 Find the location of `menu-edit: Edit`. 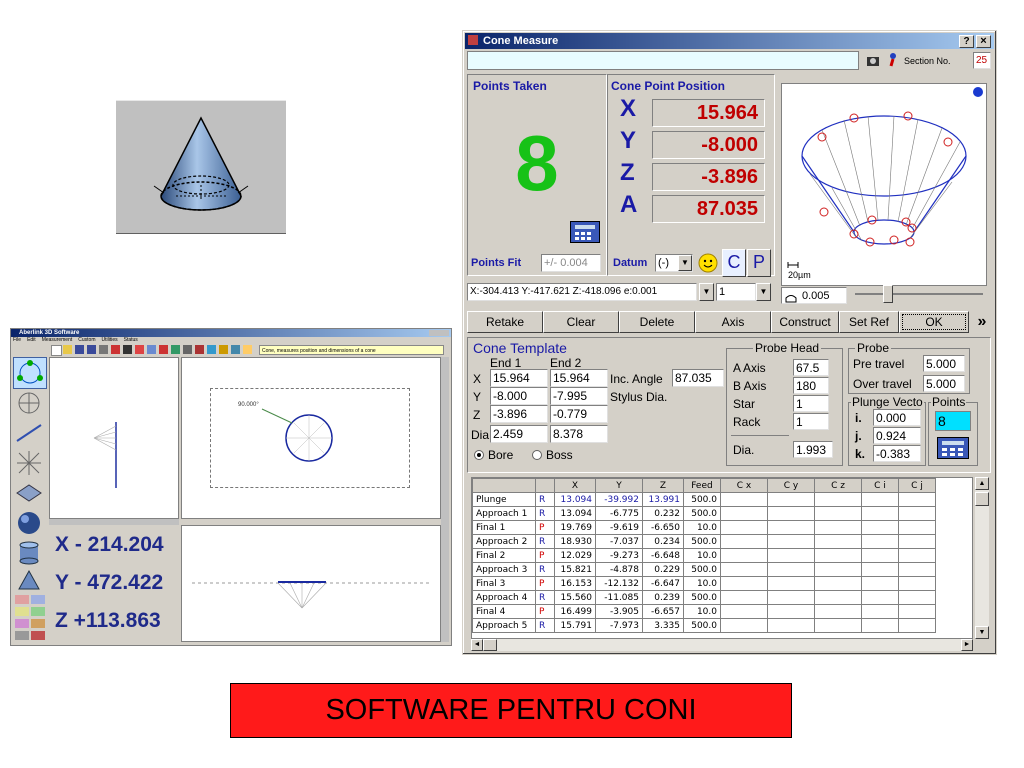

menu-edit: Edit is located at coordinates (31, 340).